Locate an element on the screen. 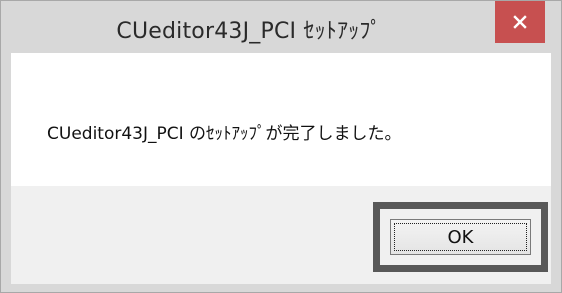 This screenshot has height=293, width=562. window-title: CUeditor43J_PCI ｾｯﾄｱｯﾌﾟ is located at coordinates (249, 31).